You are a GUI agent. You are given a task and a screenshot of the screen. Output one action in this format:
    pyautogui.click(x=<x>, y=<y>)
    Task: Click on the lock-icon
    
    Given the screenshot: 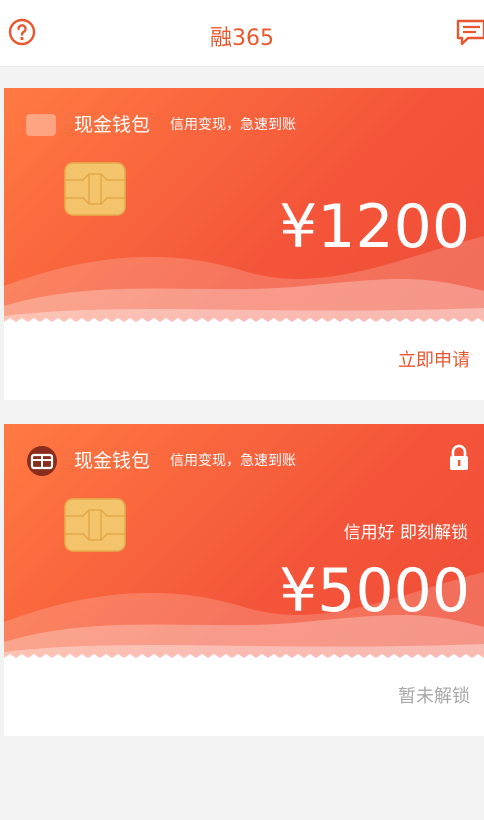 What is the action you would take?
    pyautogui.click(x=459, y=457)
    